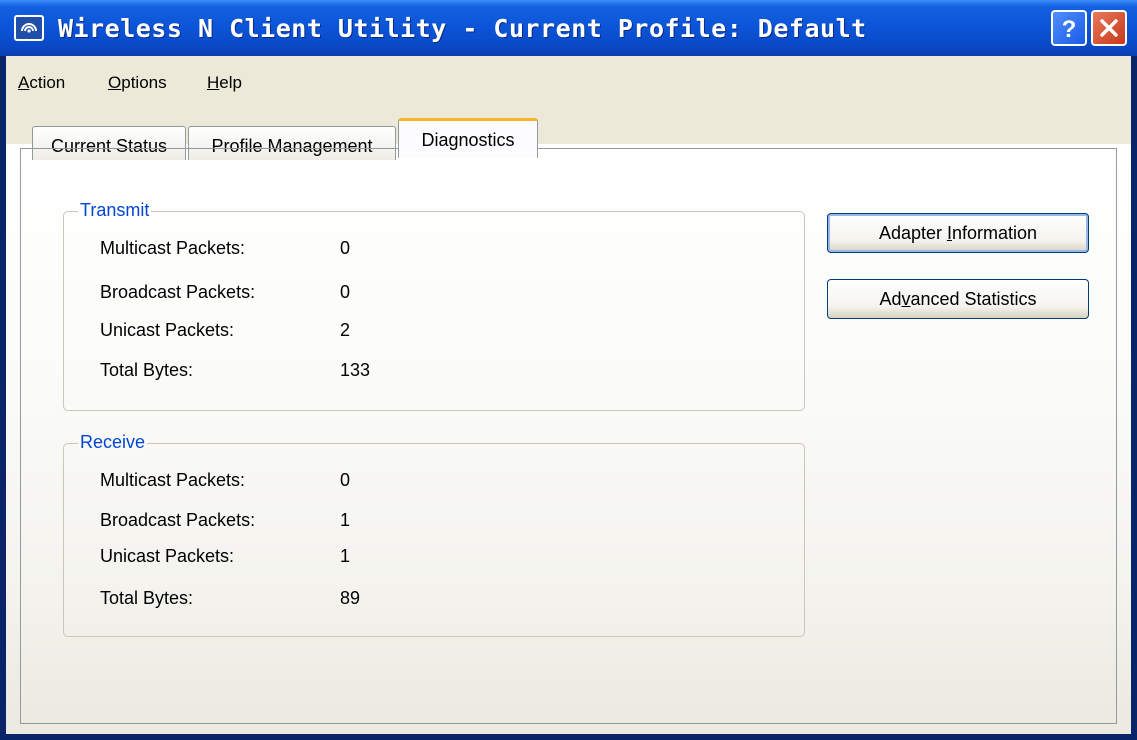  Describe the element at coordinates (345, 292) in the screenshot. I see `transmit-broadcast-value: 0` at that location.